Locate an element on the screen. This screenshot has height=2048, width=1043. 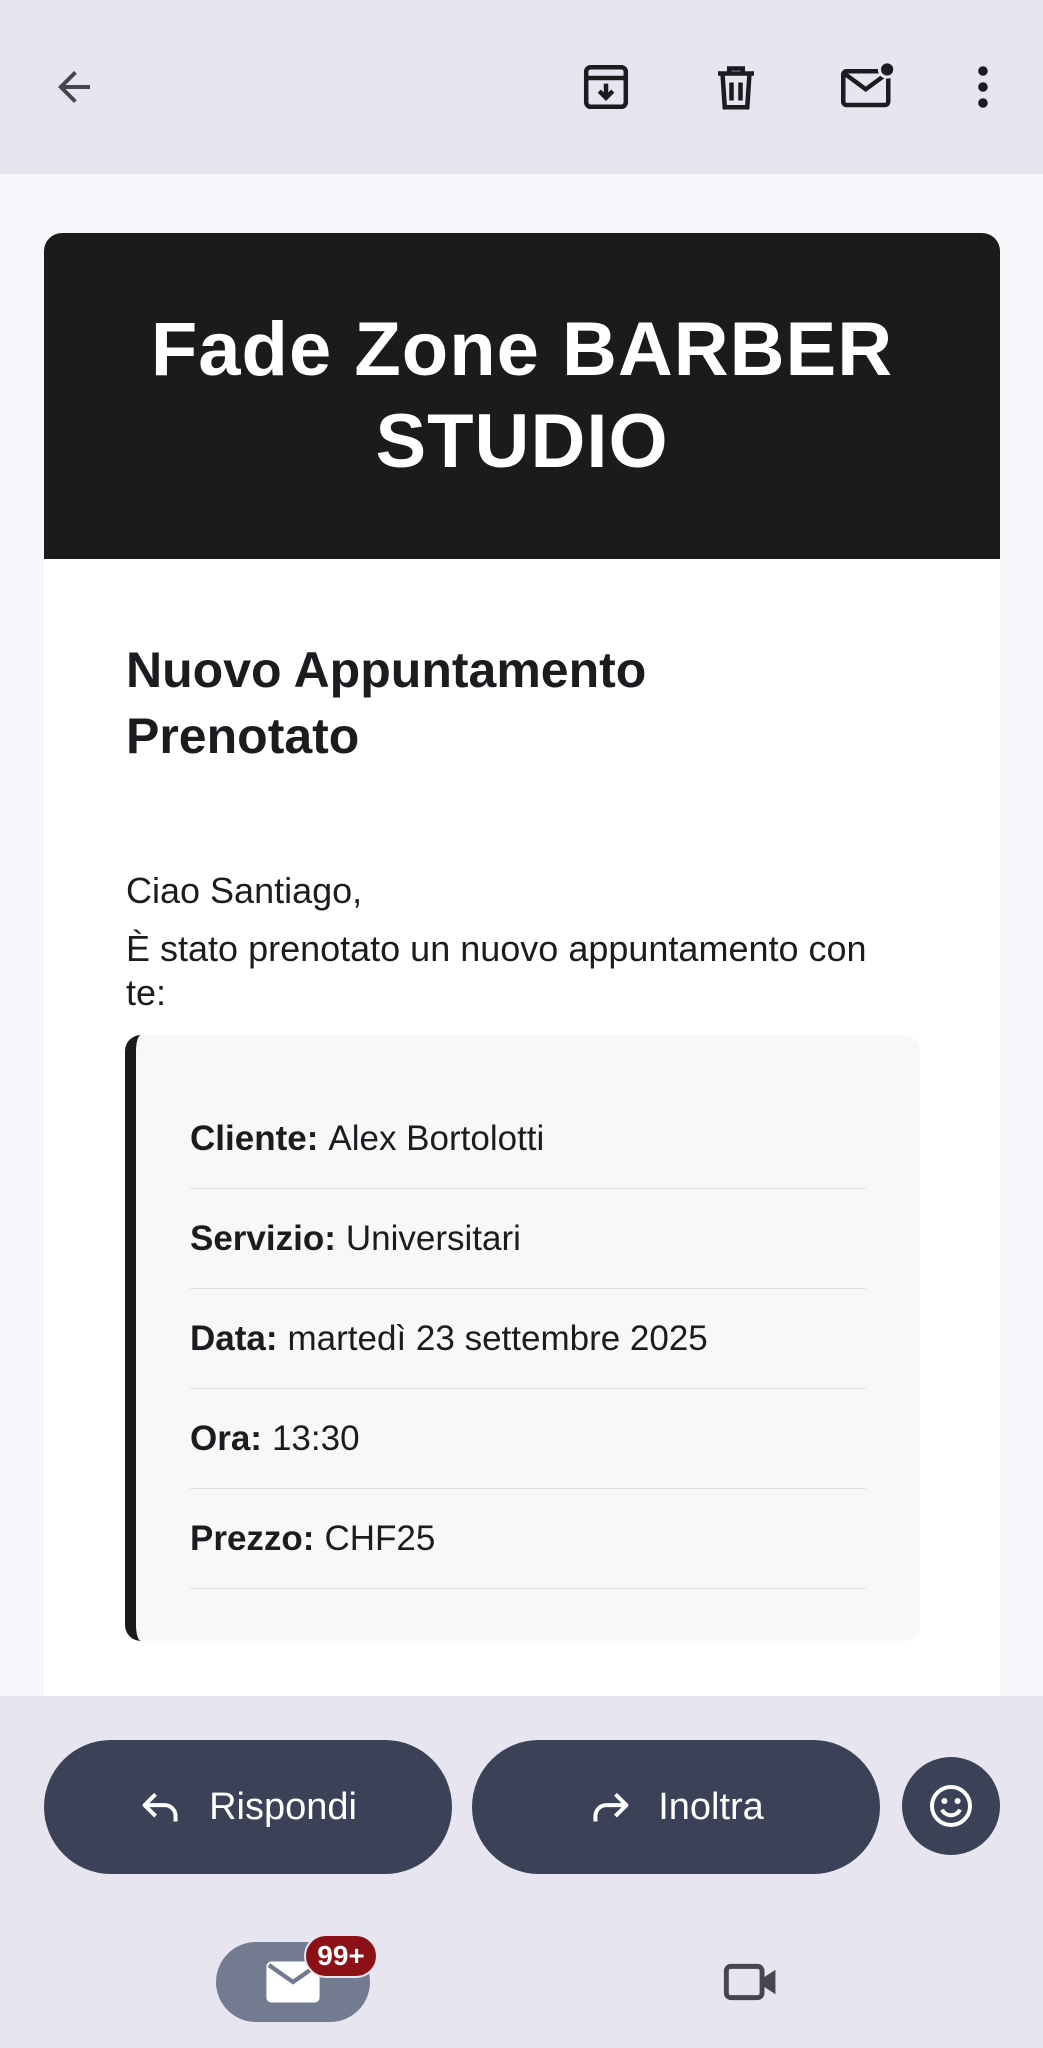
arrow-left-icon is located at coordinates (74, 87).